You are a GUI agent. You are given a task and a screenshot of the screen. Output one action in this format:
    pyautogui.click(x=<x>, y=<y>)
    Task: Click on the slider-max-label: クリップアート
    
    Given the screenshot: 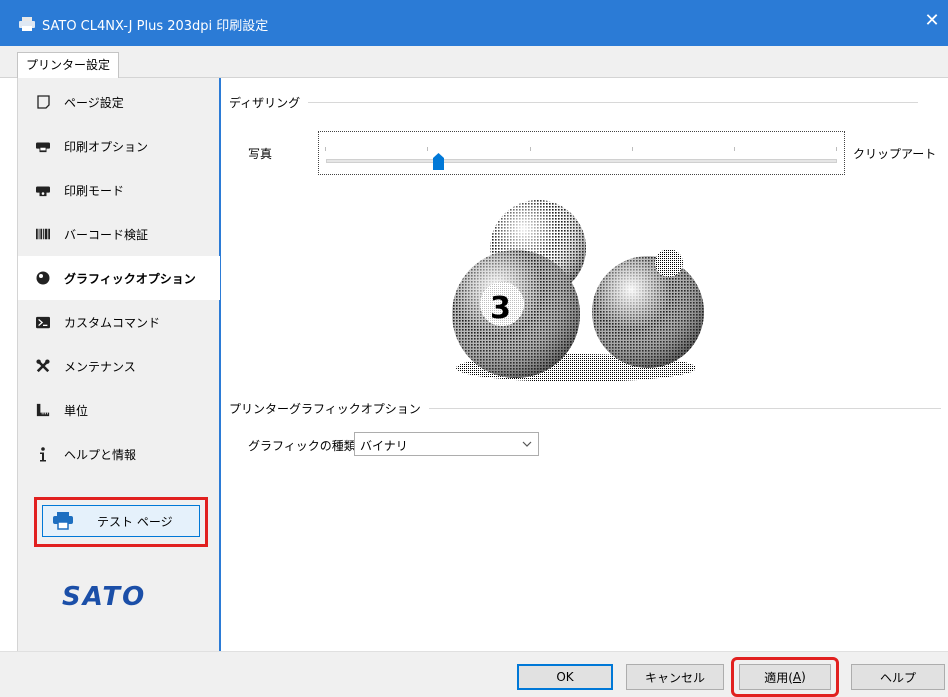 What is the action you would take?
    pyautogui.click(x=895, y=154)
    